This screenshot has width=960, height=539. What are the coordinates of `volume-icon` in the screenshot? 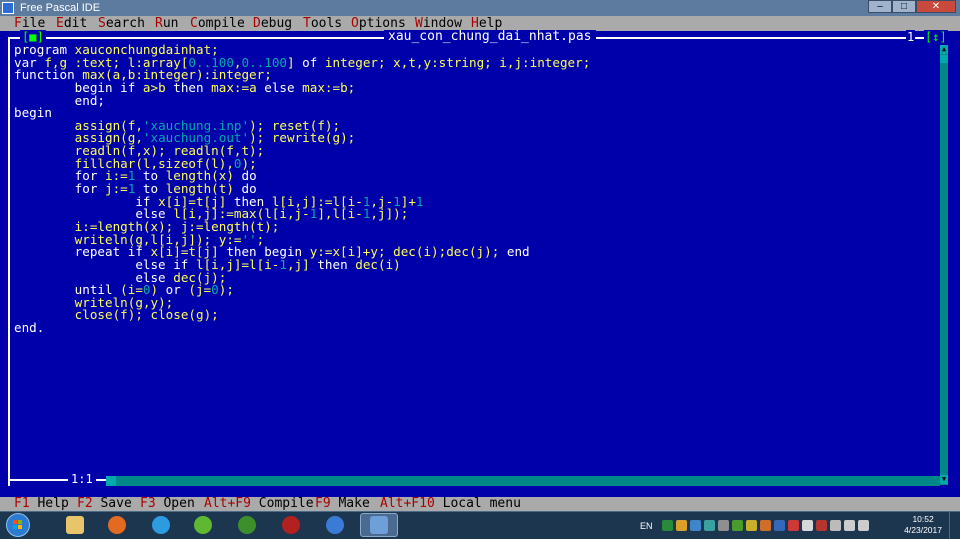 It's located at (863, 525).